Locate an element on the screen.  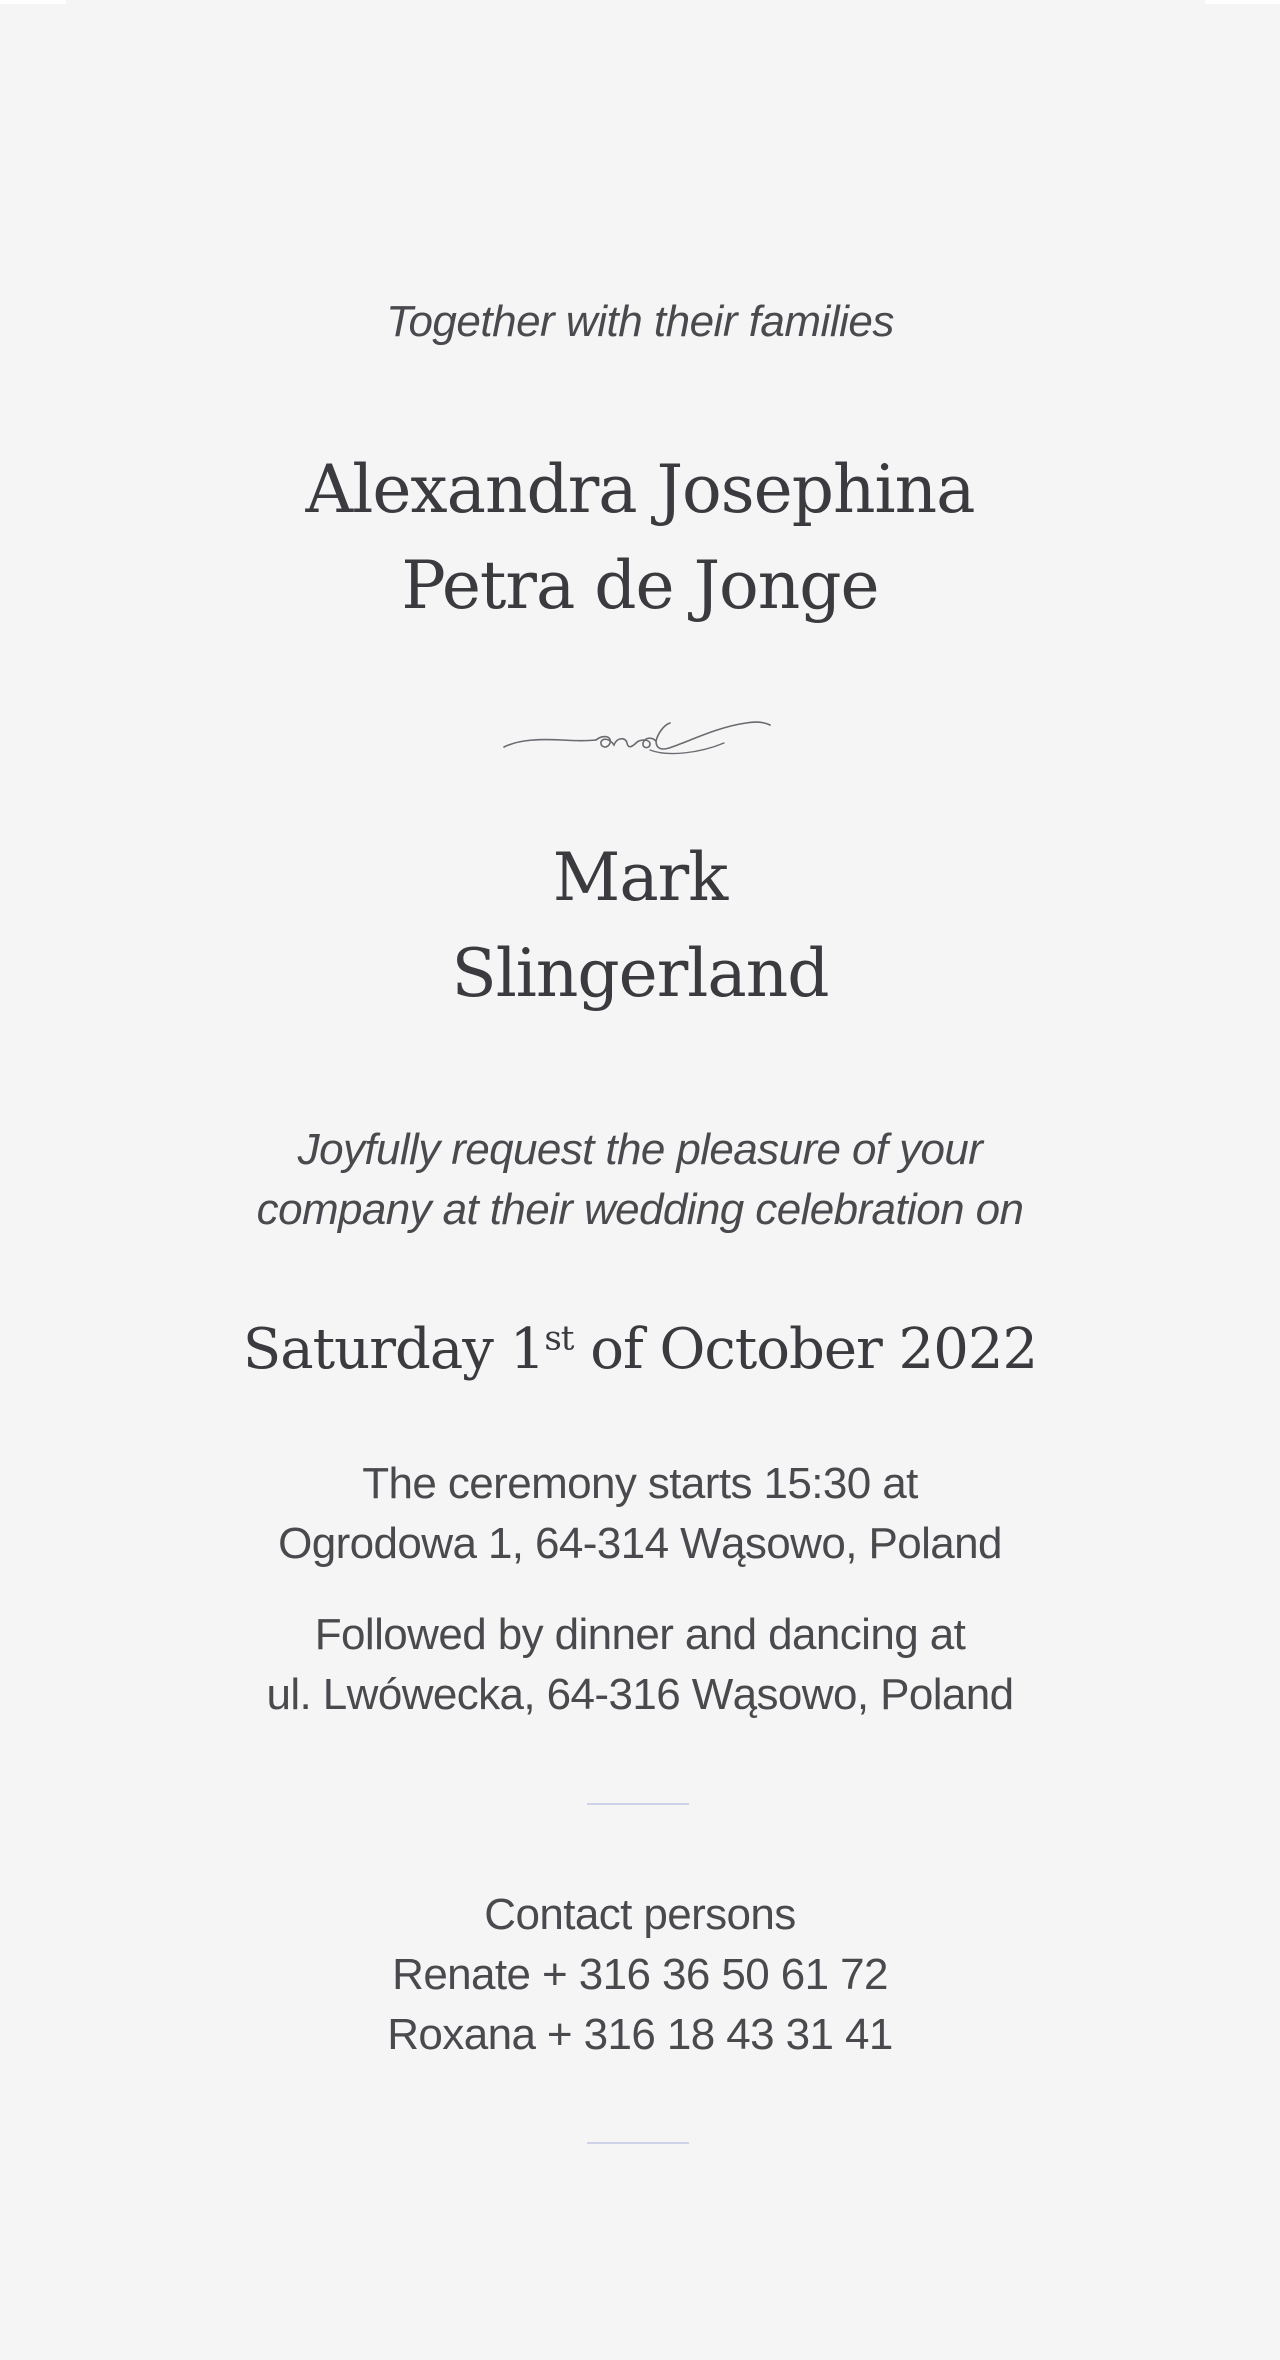
request-line-2: company at their wedding celebration on is located at coordinates (640, 1209).